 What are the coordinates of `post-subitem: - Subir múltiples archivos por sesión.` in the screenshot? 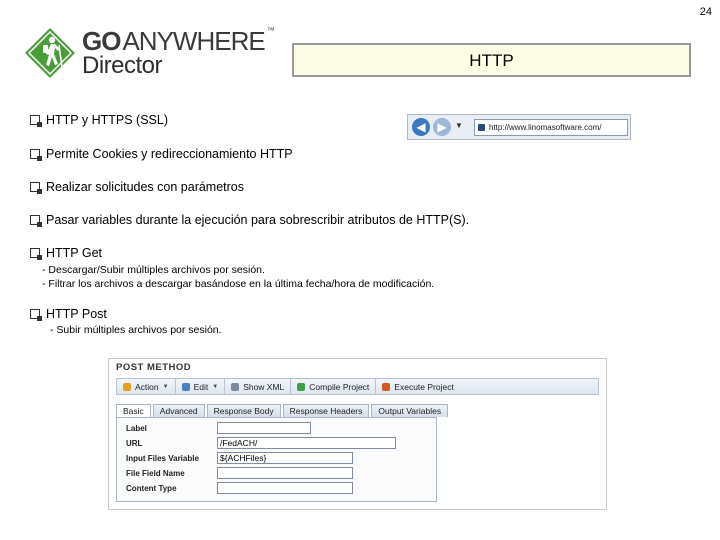 It's located at (136, 330).